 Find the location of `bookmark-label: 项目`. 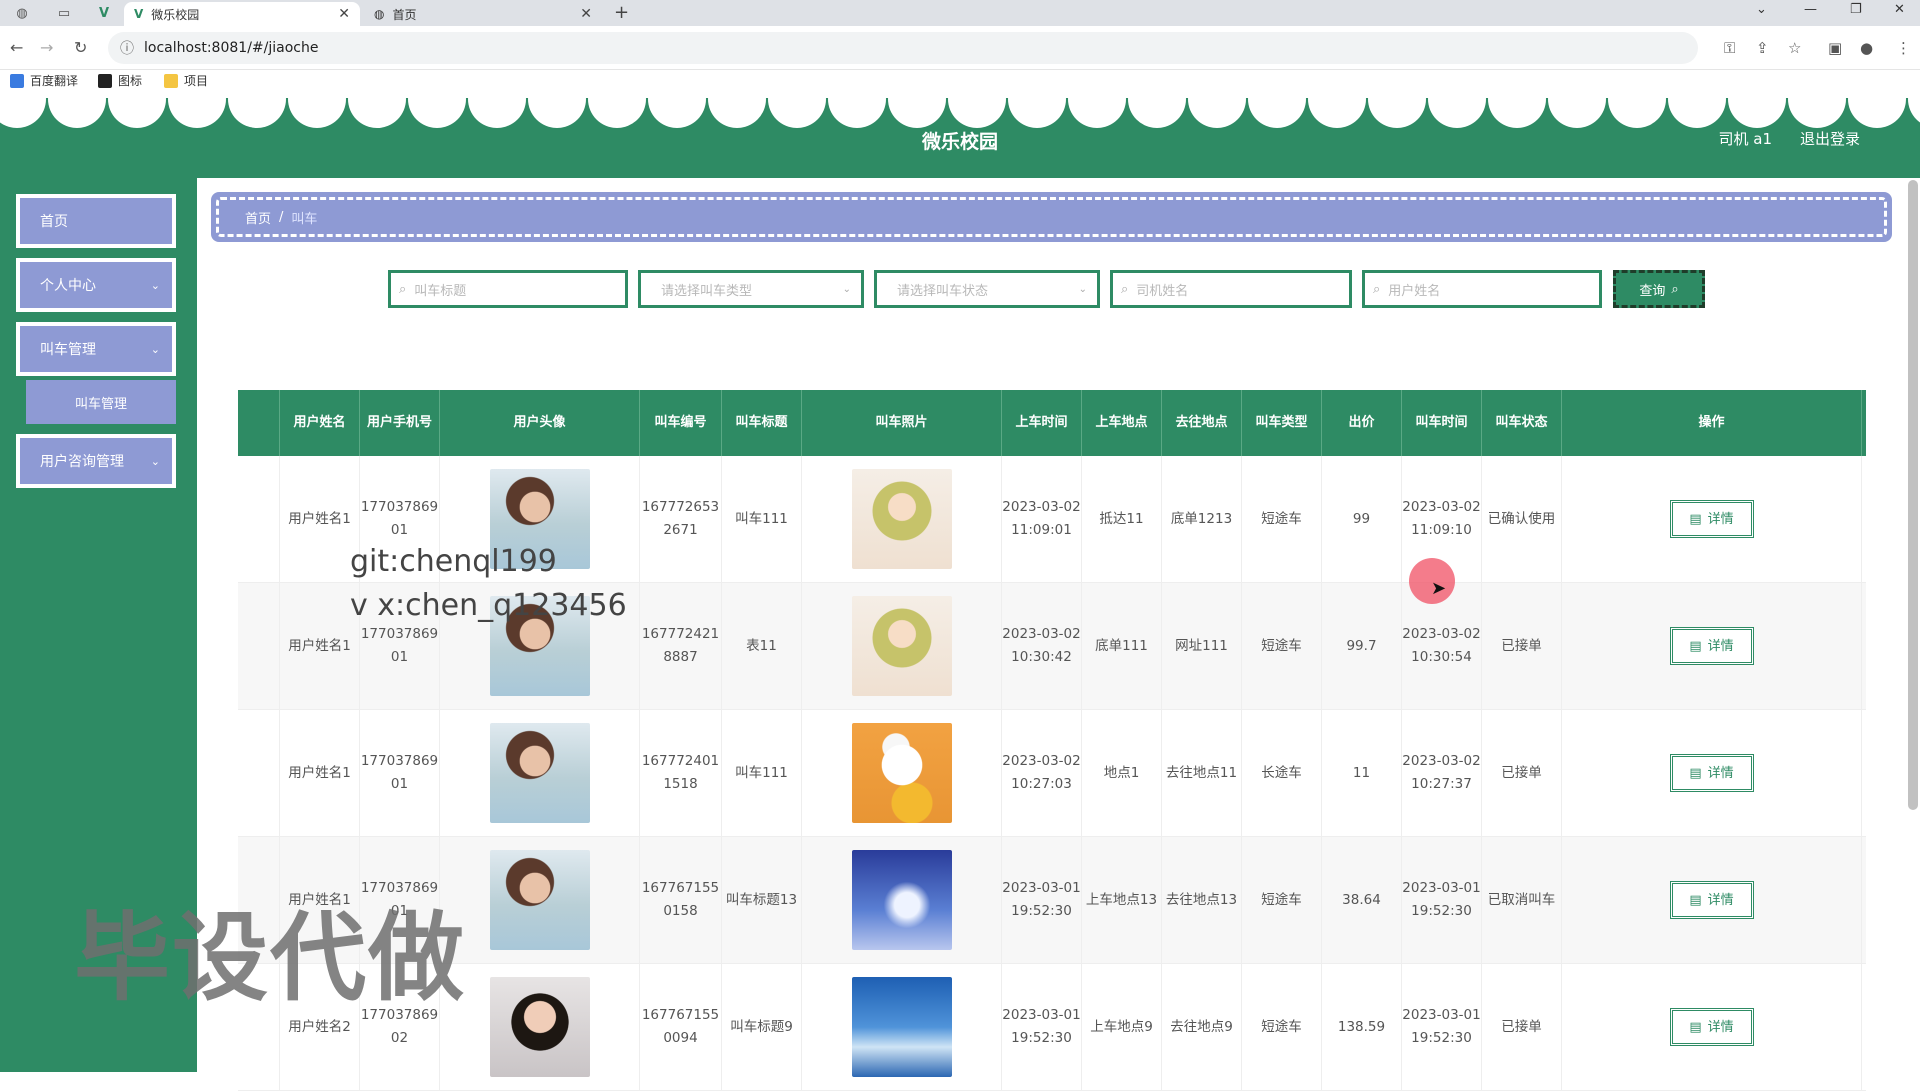

bookmark-label: 项目 is located at coordinates (196, 81).